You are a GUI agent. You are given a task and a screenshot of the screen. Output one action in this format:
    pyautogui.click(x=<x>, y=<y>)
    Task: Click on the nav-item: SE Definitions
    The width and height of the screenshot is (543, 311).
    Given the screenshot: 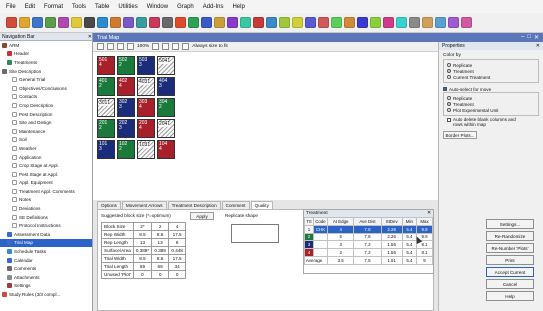 What is the action you would take?
    pyautogui.click(x=46, y=217)
    